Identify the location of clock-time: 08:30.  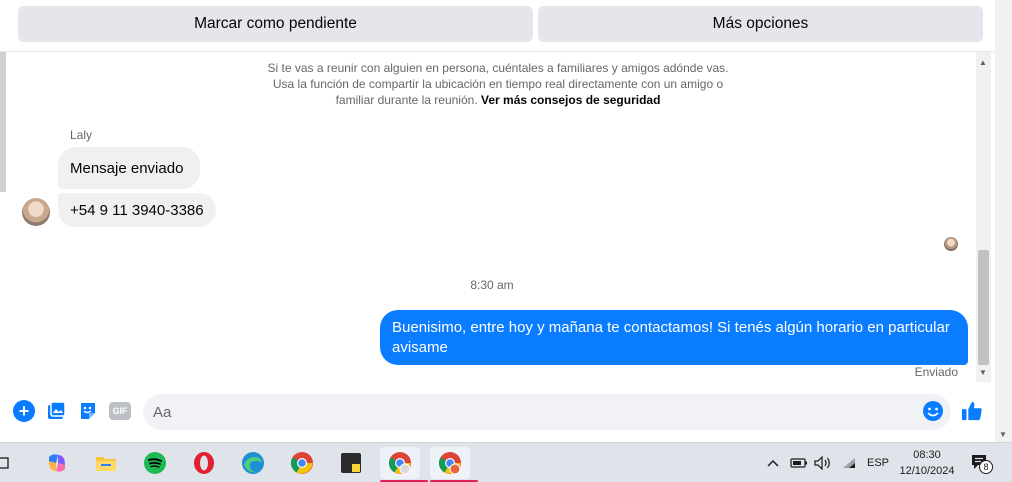
(927, 455).